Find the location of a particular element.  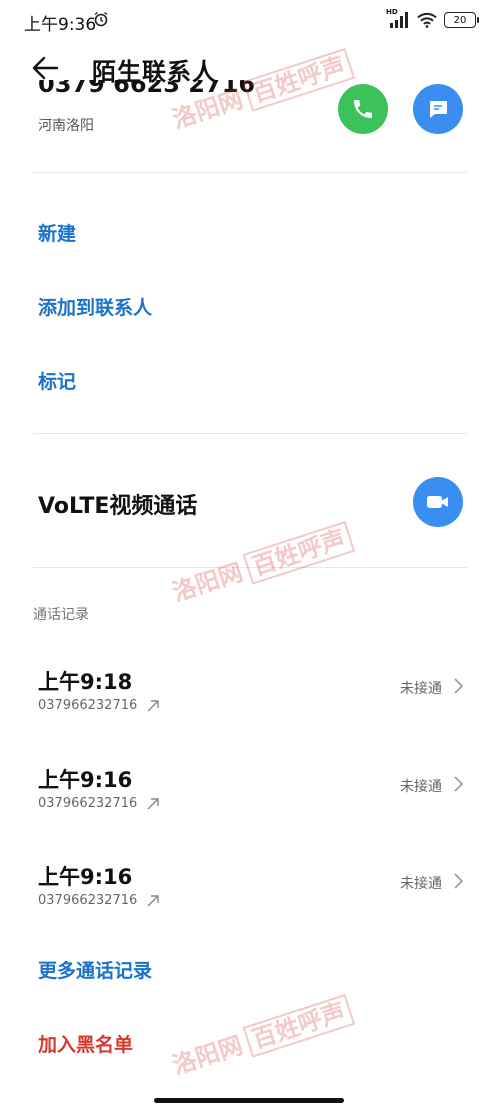

video-call-button is located at coordinates (438, 502).